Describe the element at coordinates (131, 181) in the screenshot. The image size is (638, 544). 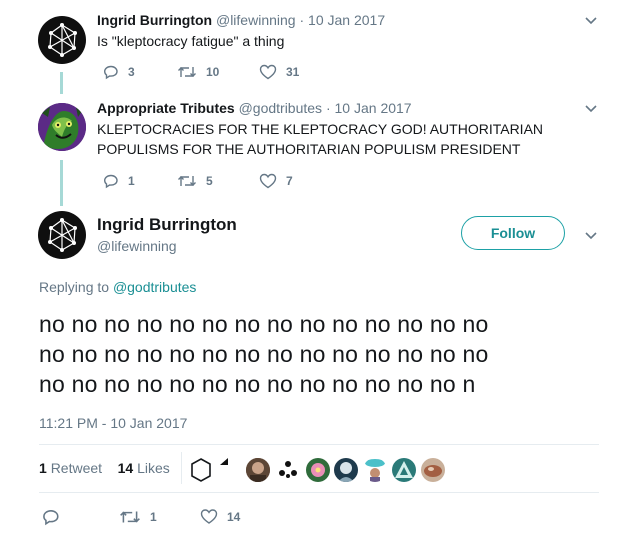
I see `reply-count: 1` at that location.